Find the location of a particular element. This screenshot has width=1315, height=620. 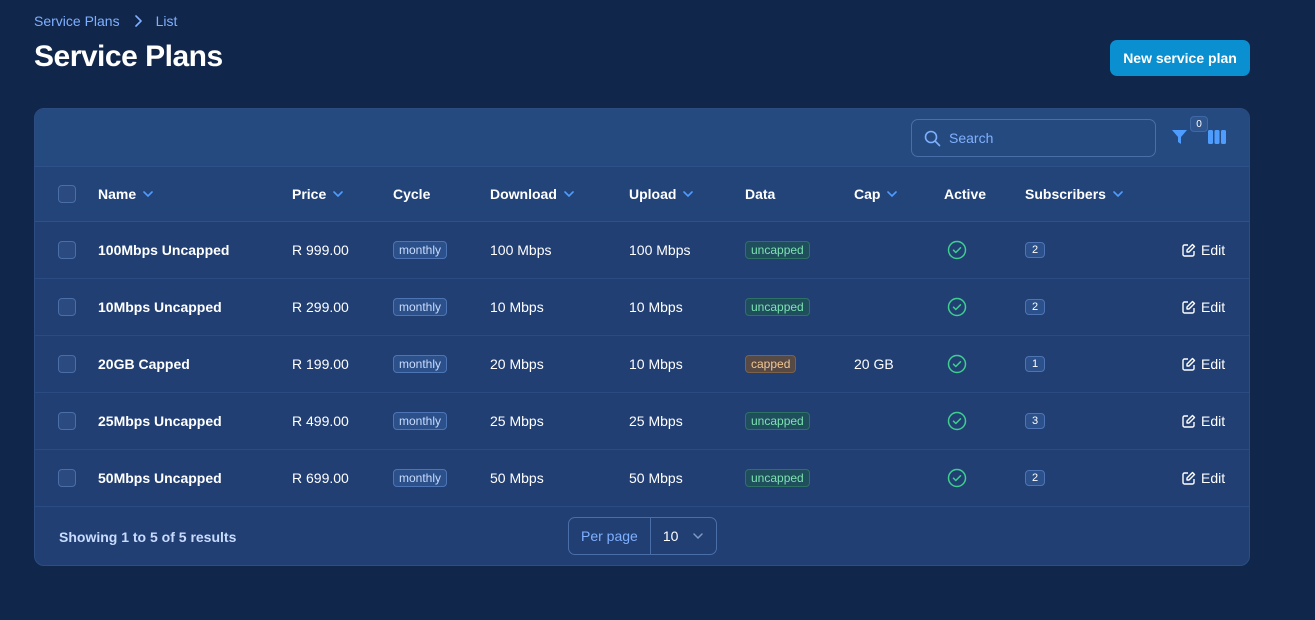

search-input is located at coordinates (1044, 138).